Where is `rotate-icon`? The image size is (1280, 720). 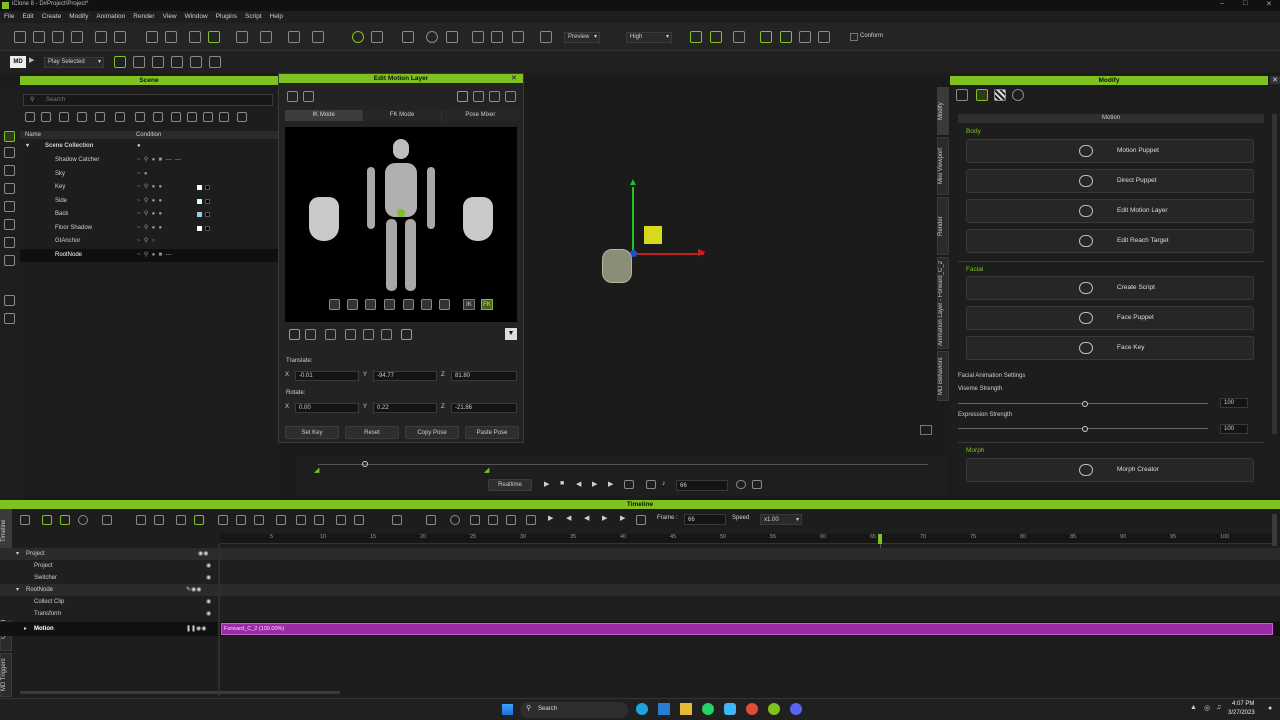 rotate-icon is located at coordinates (242, 37).